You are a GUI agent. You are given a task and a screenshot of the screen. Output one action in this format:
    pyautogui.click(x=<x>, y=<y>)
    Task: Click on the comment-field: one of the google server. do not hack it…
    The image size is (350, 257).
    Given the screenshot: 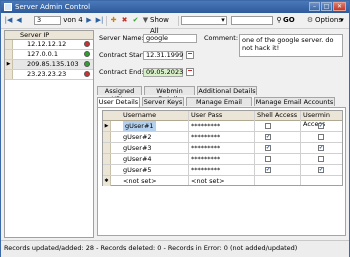 What is the action you would take?
    pyautogui.click(x=291, y=45)
    